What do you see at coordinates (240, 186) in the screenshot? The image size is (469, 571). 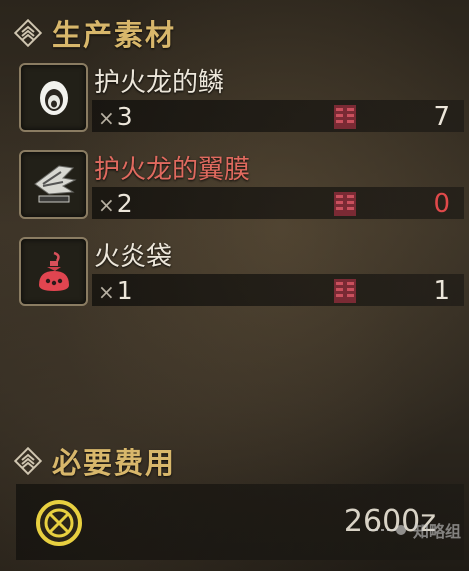 I see `material-row: 护火龙的翼膜 ×2 0` at bounding box center [240, 186].